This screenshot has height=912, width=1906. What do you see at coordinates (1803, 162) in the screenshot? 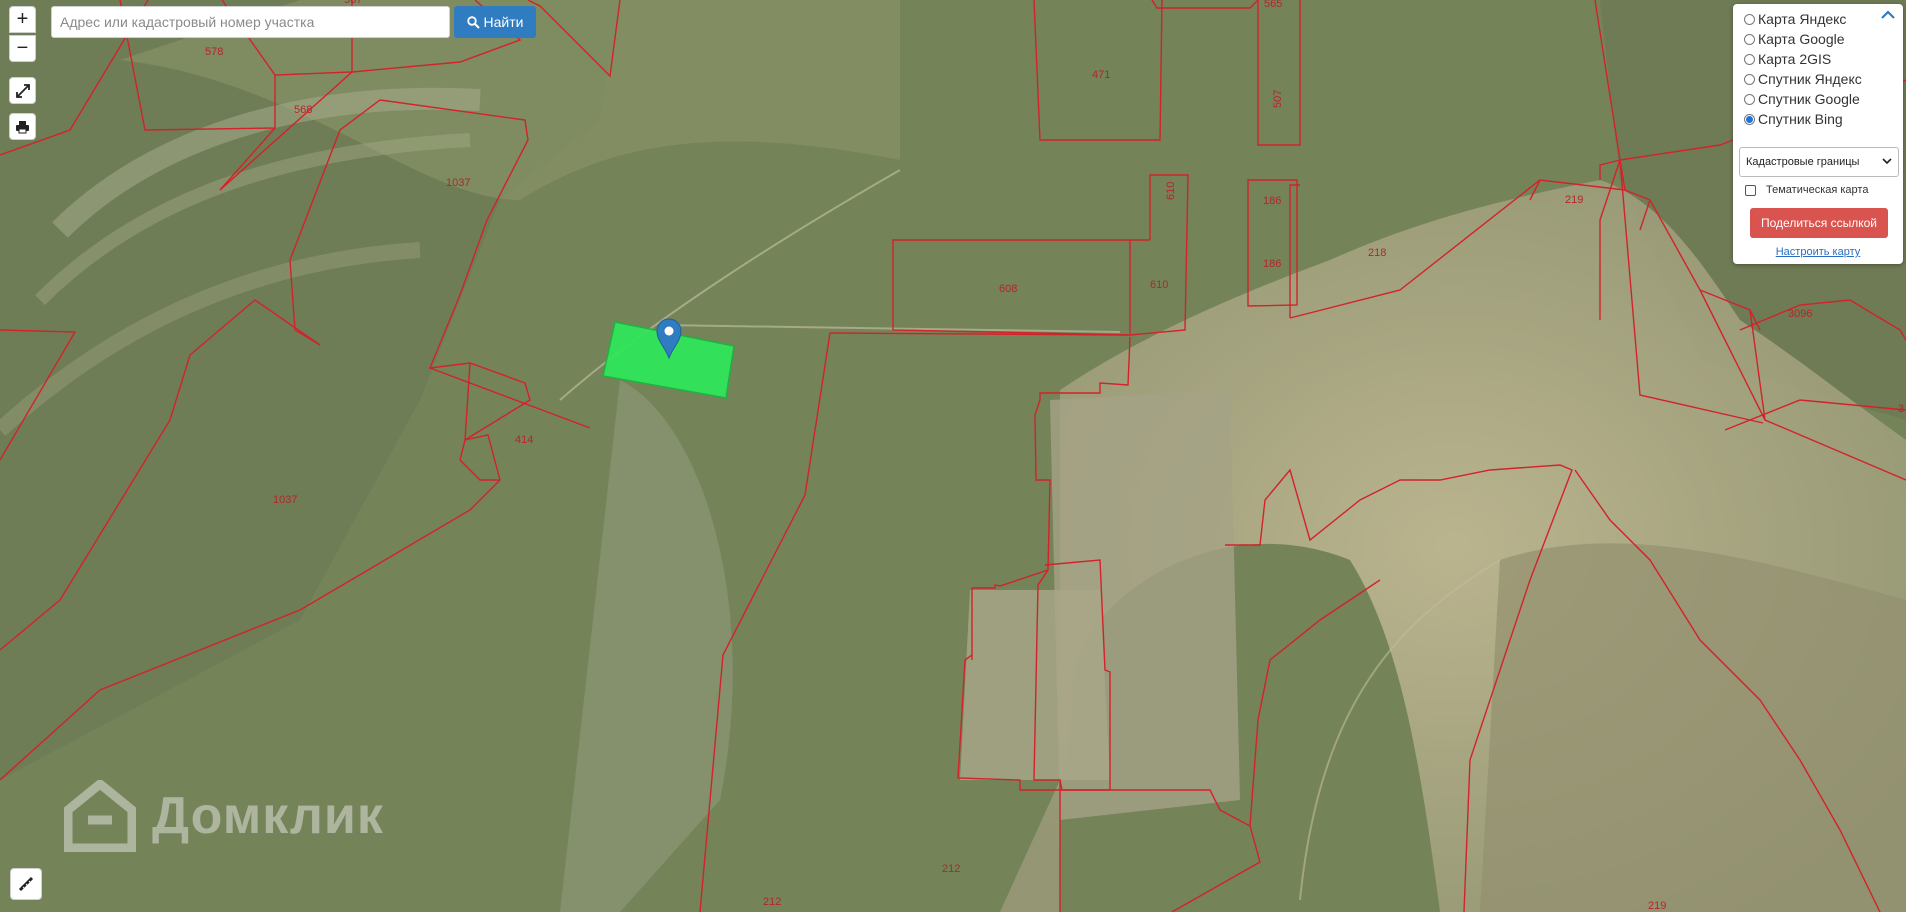
I see `overlay-select-value: Кадастровые границы` at bounding box center [1803, 162].